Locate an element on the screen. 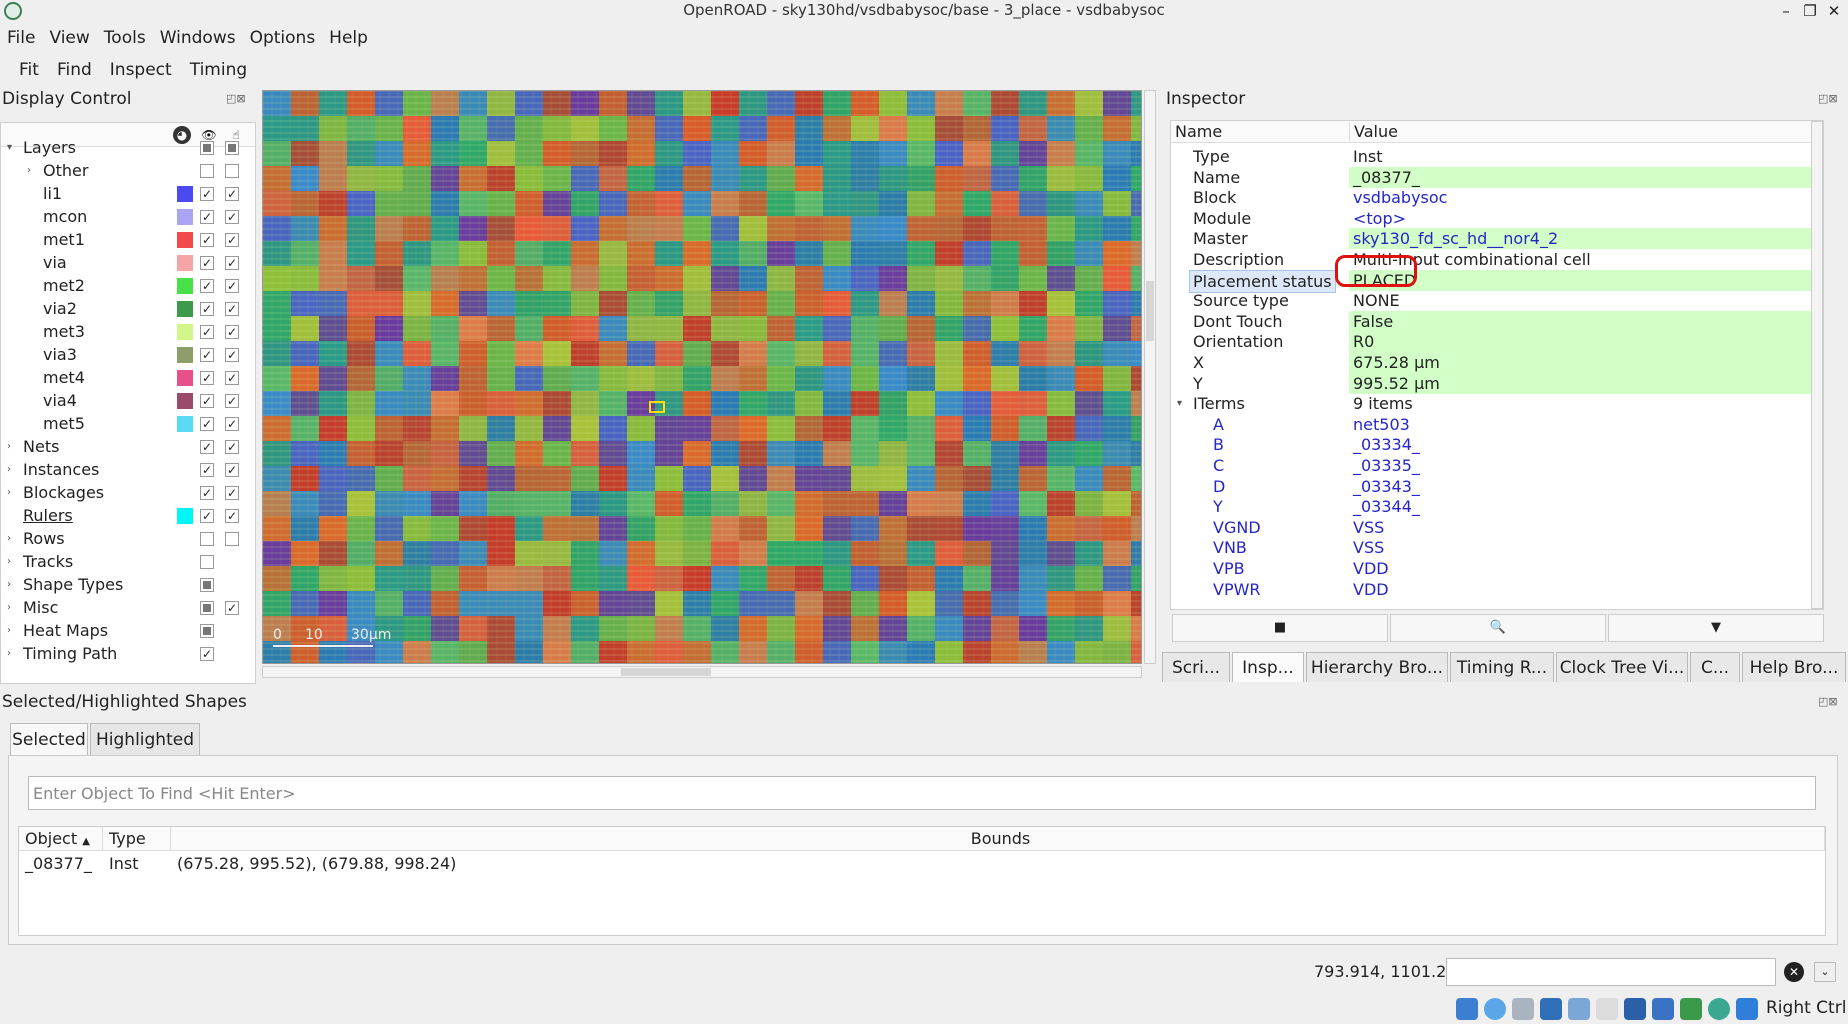 This screenshot has width=1848, height=1024. iterm-pin: Y is located at coordinates (1218, 506).